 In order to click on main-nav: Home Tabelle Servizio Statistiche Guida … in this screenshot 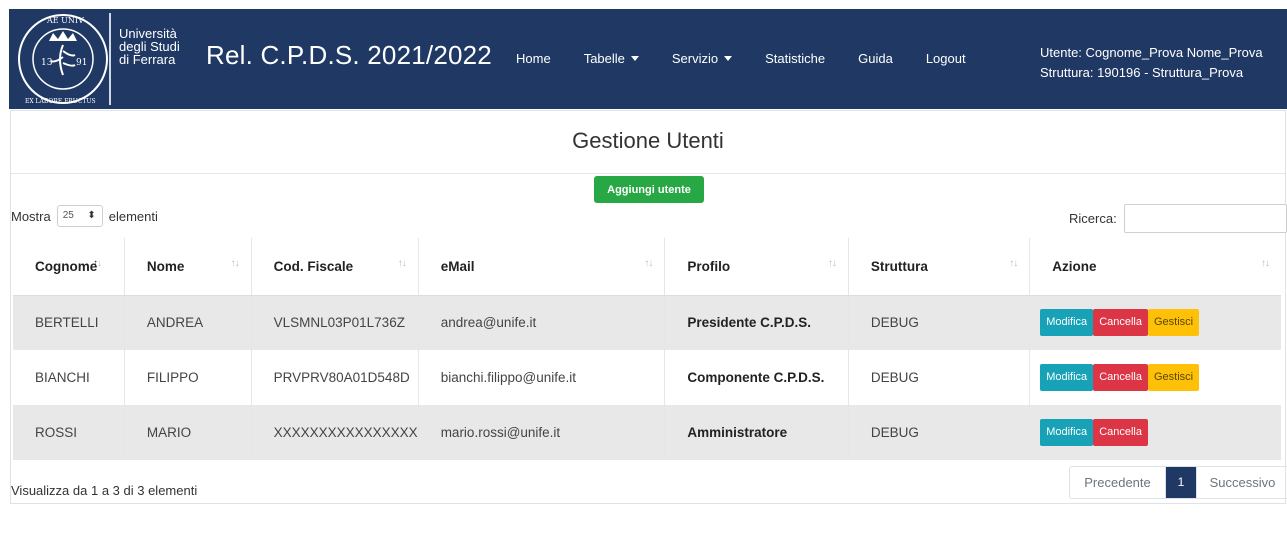, I will do `click(741, 58)`.